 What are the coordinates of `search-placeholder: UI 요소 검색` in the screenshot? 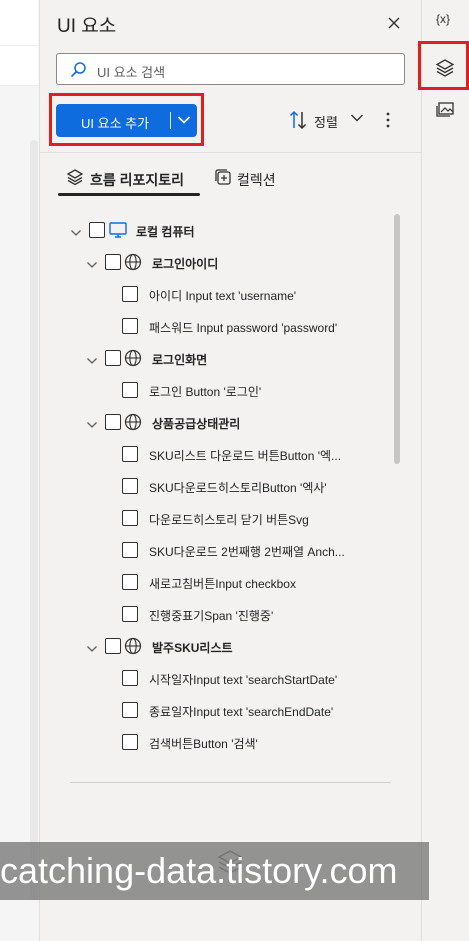 It's located at (131, 72).